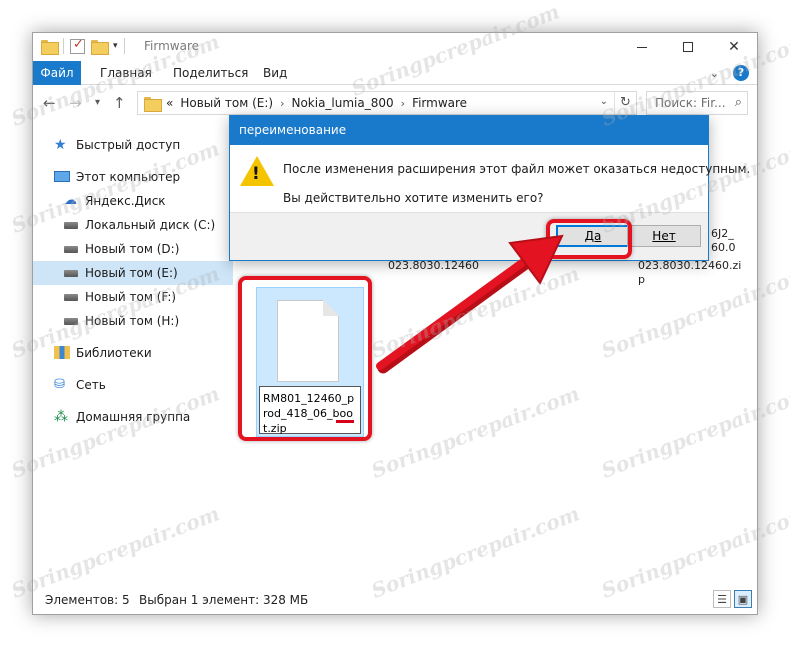 This screenshot has height=647, width=790. Describe the element at coordinates (625, 103) in the screenshot. I see `refresh-icon: ↻` at that location.